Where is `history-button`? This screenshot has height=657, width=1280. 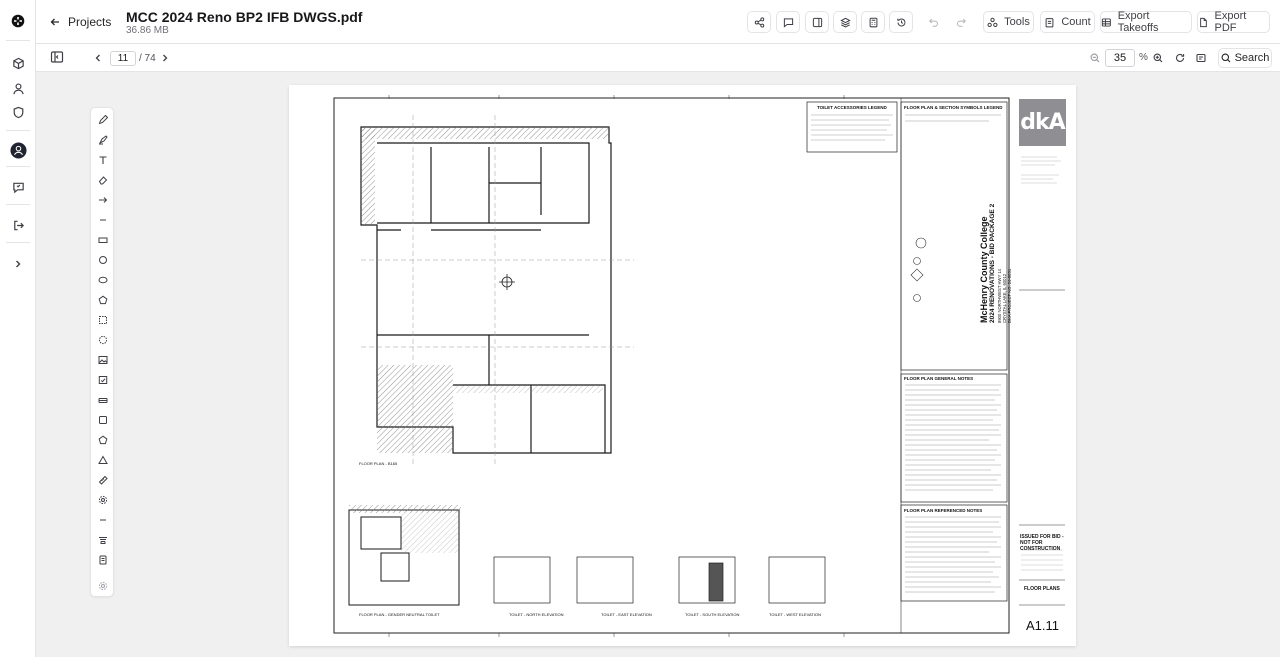
history-button is located at coordinates (901, 22).